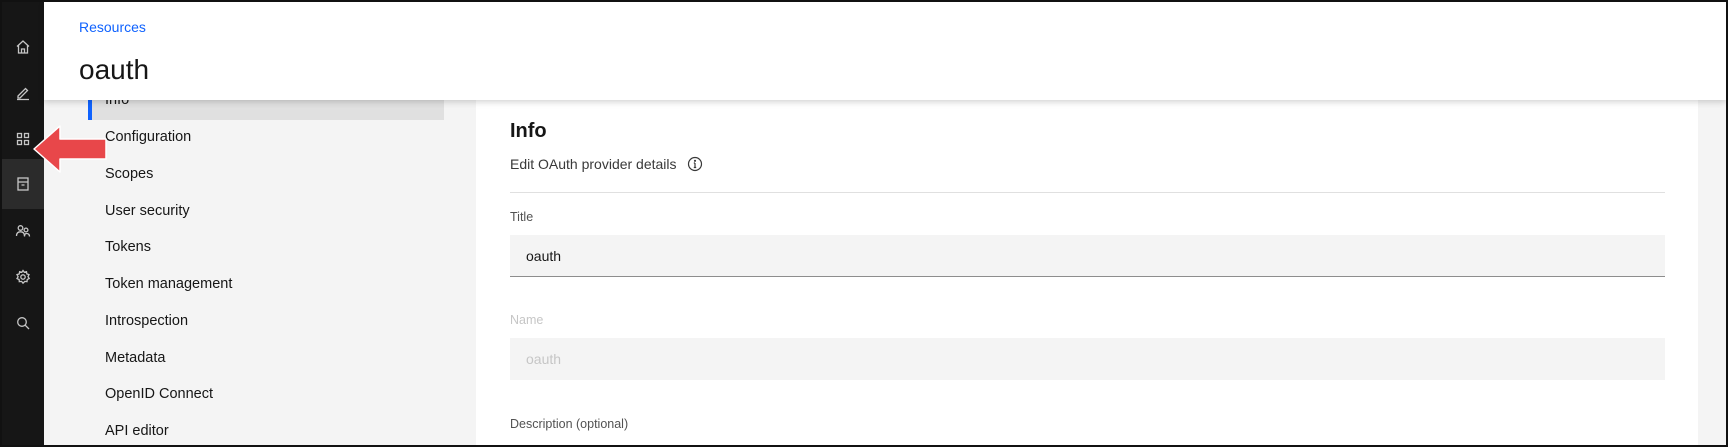 The height and width of the screenshot is (447, 1728). I want to click on description-field-label: Description (optional), so click(569, 424).